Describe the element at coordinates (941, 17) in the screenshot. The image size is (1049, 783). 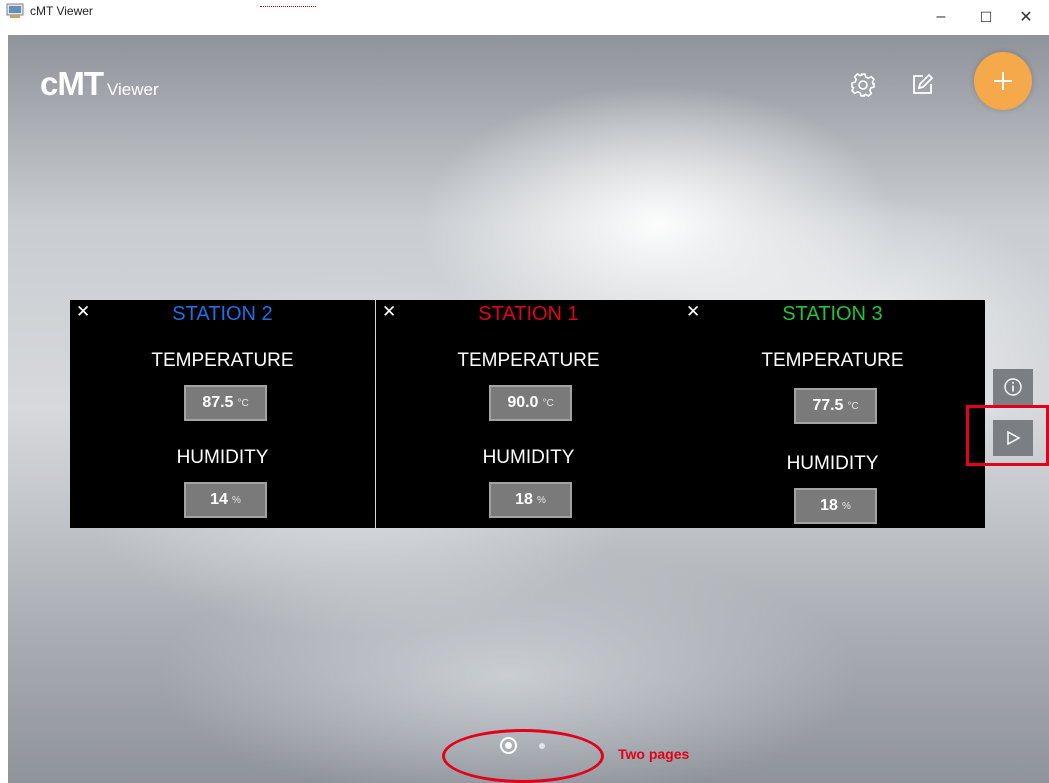
I see `minimize-button: –` at that location.